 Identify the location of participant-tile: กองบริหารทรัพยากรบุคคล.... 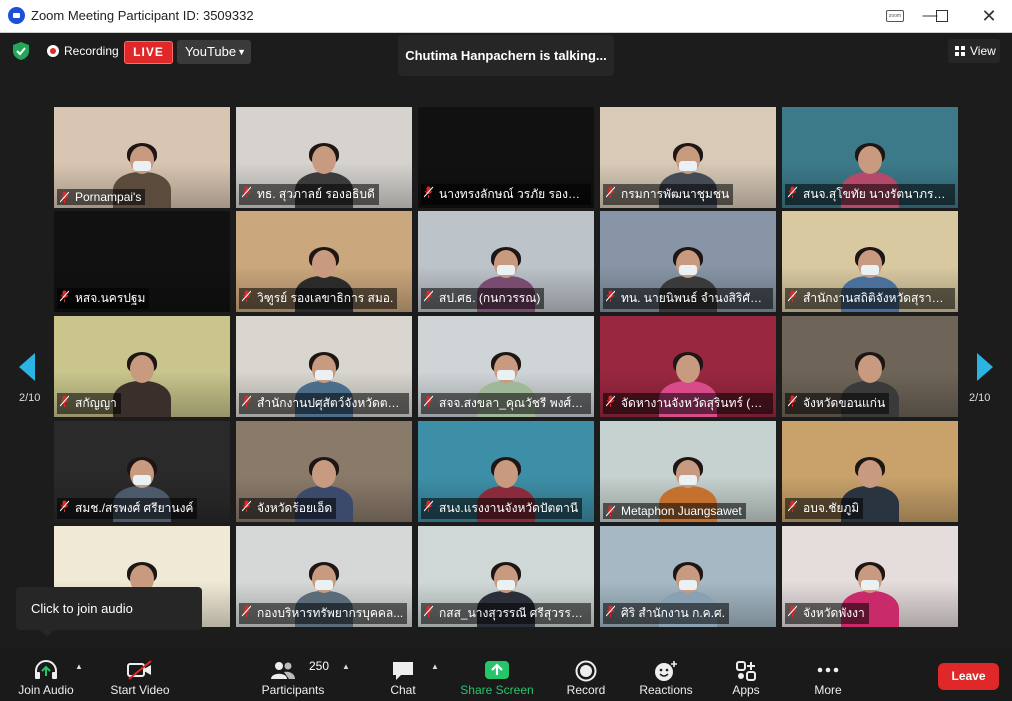
(324, 576).